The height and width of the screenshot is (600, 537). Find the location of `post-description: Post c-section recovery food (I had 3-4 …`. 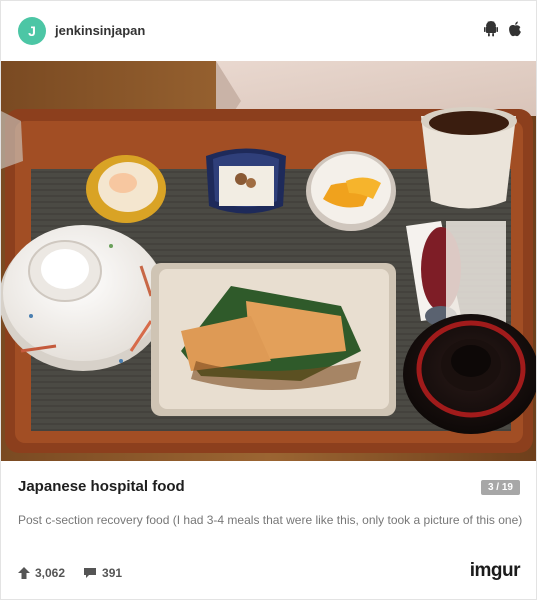

post-description: Post c-section recovery food (I had 3-4 … is located at coordinates (270, 520).